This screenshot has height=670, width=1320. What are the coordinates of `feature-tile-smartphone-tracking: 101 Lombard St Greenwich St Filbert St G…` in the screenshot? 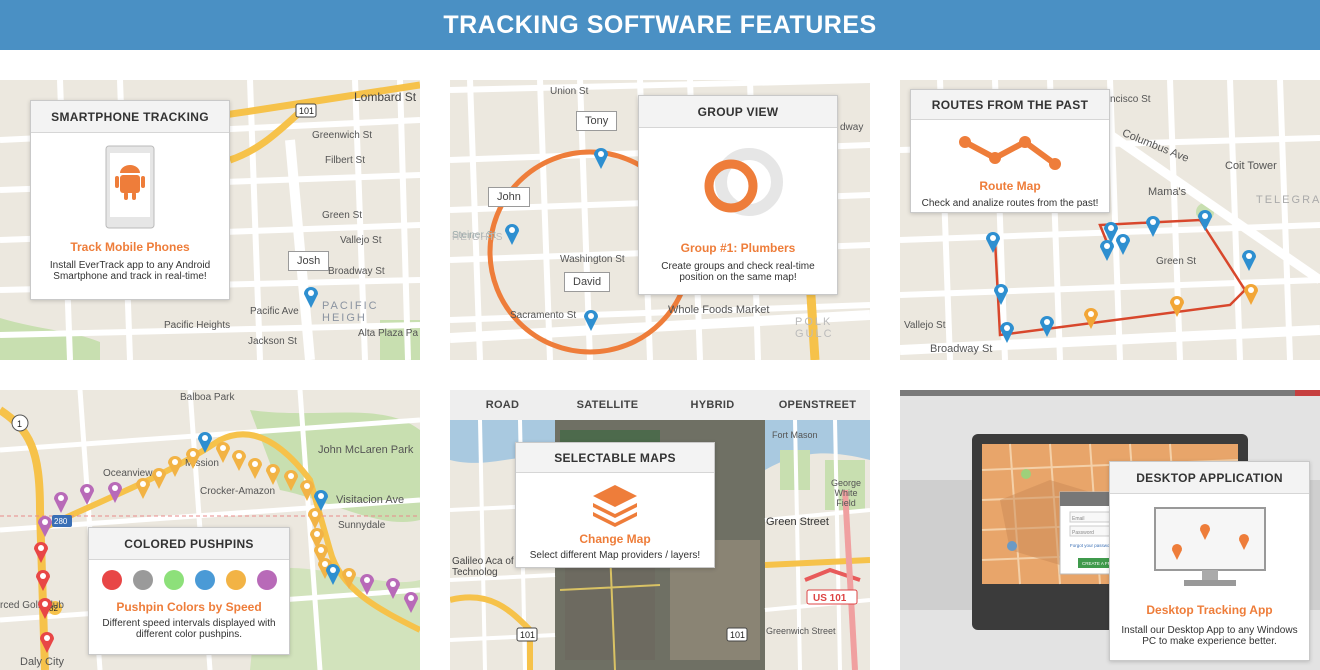 It's located at (210, 220).